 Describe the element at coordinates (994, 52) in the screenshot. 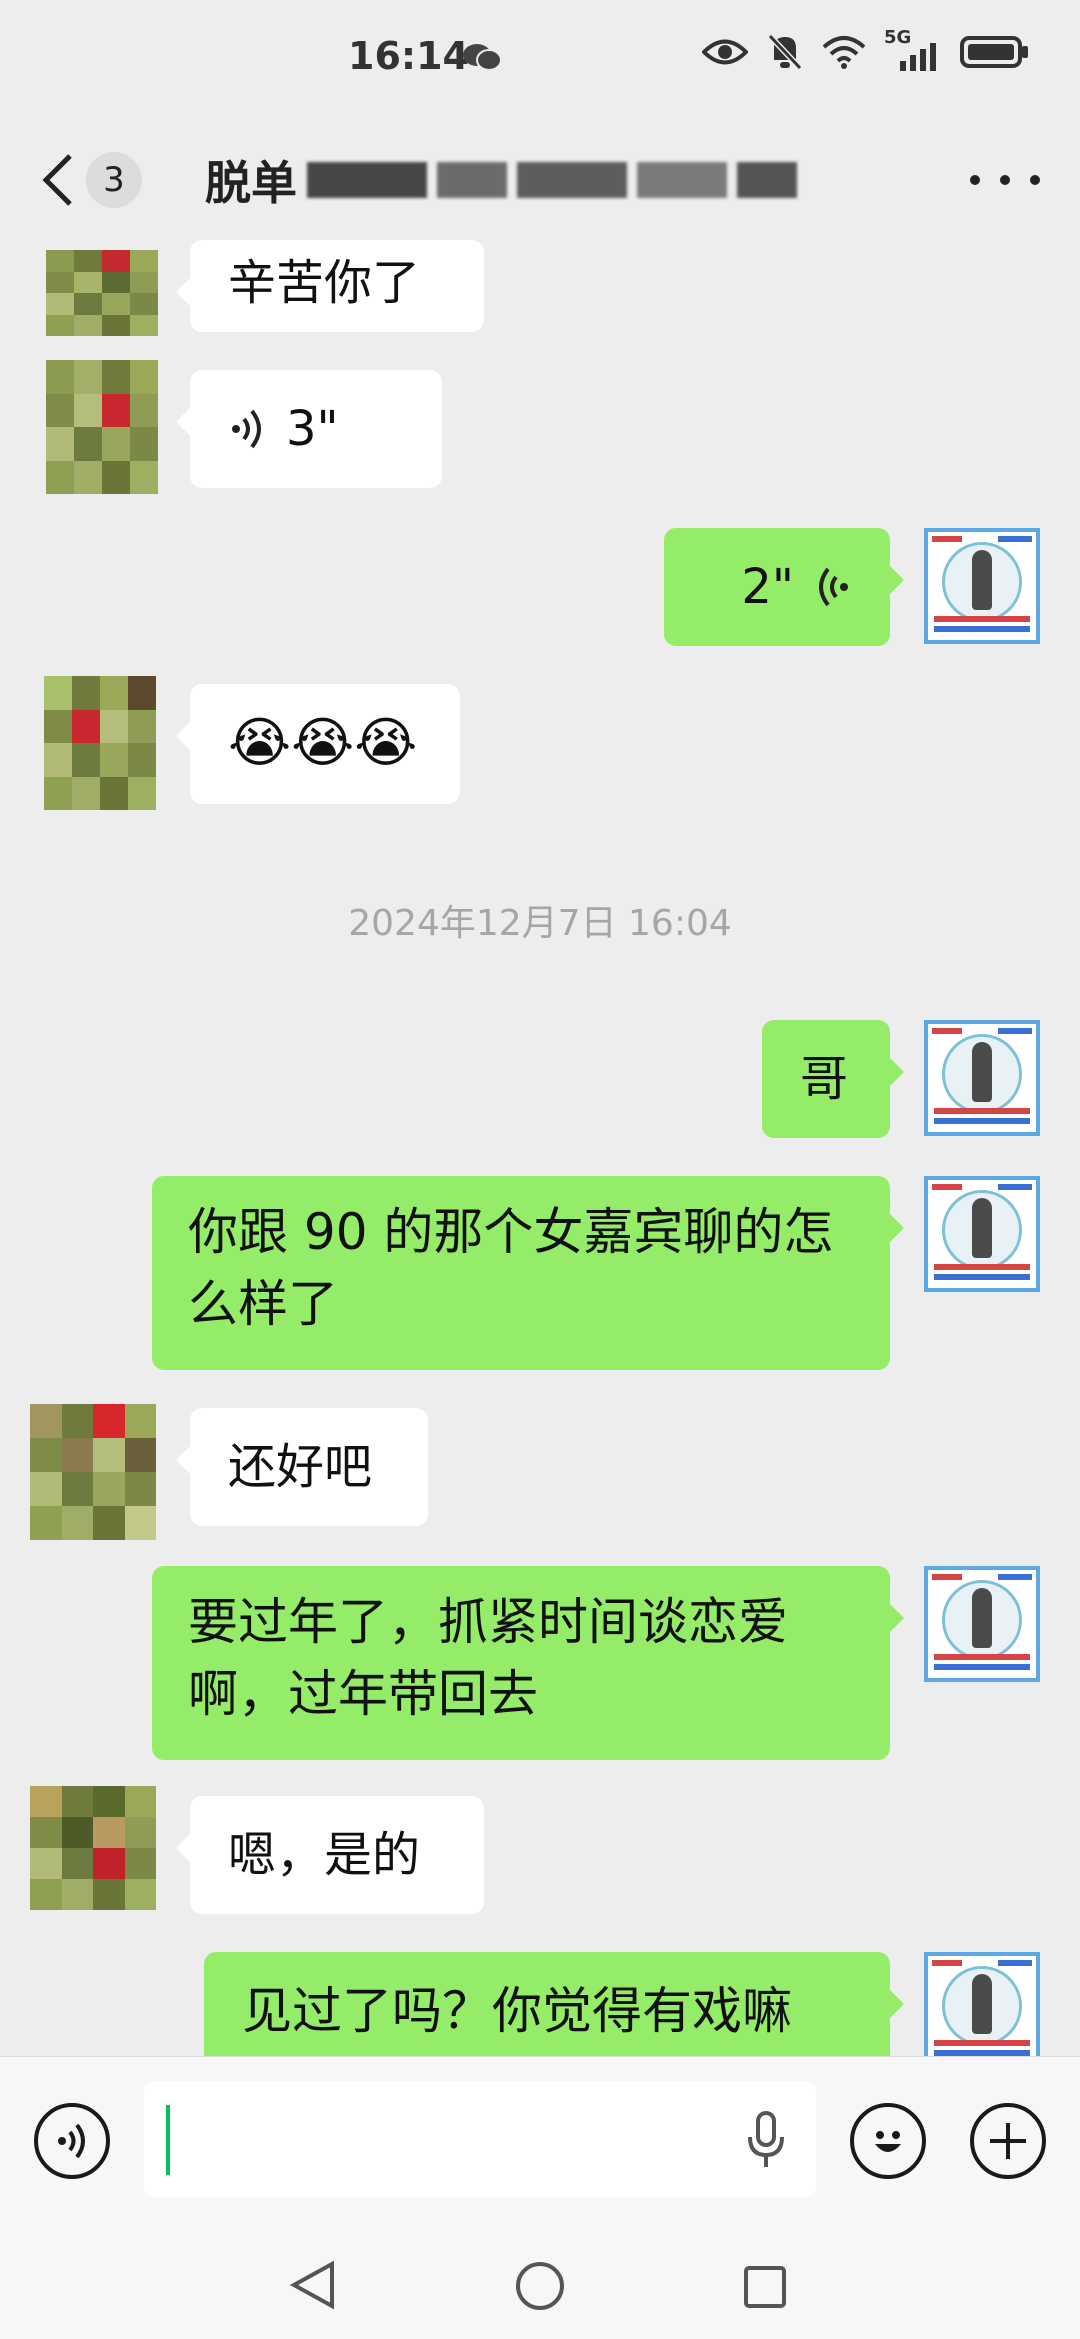

I see `battery-icon` at that location.